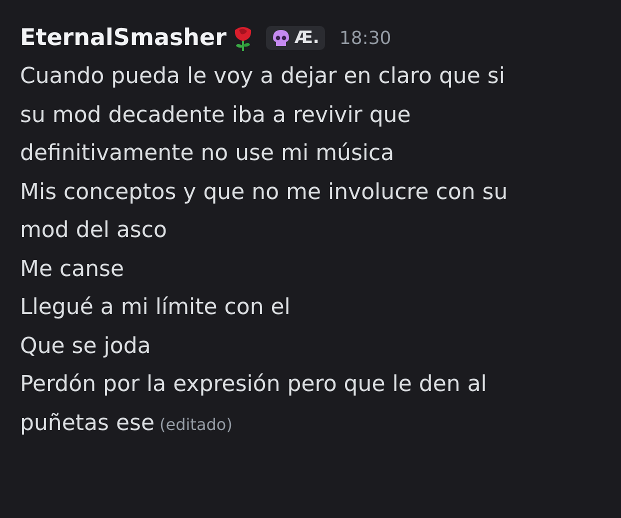  Describe the element at coordinates (94, 231) in the screenshot. I see `message-text: mod del asco` at that location.